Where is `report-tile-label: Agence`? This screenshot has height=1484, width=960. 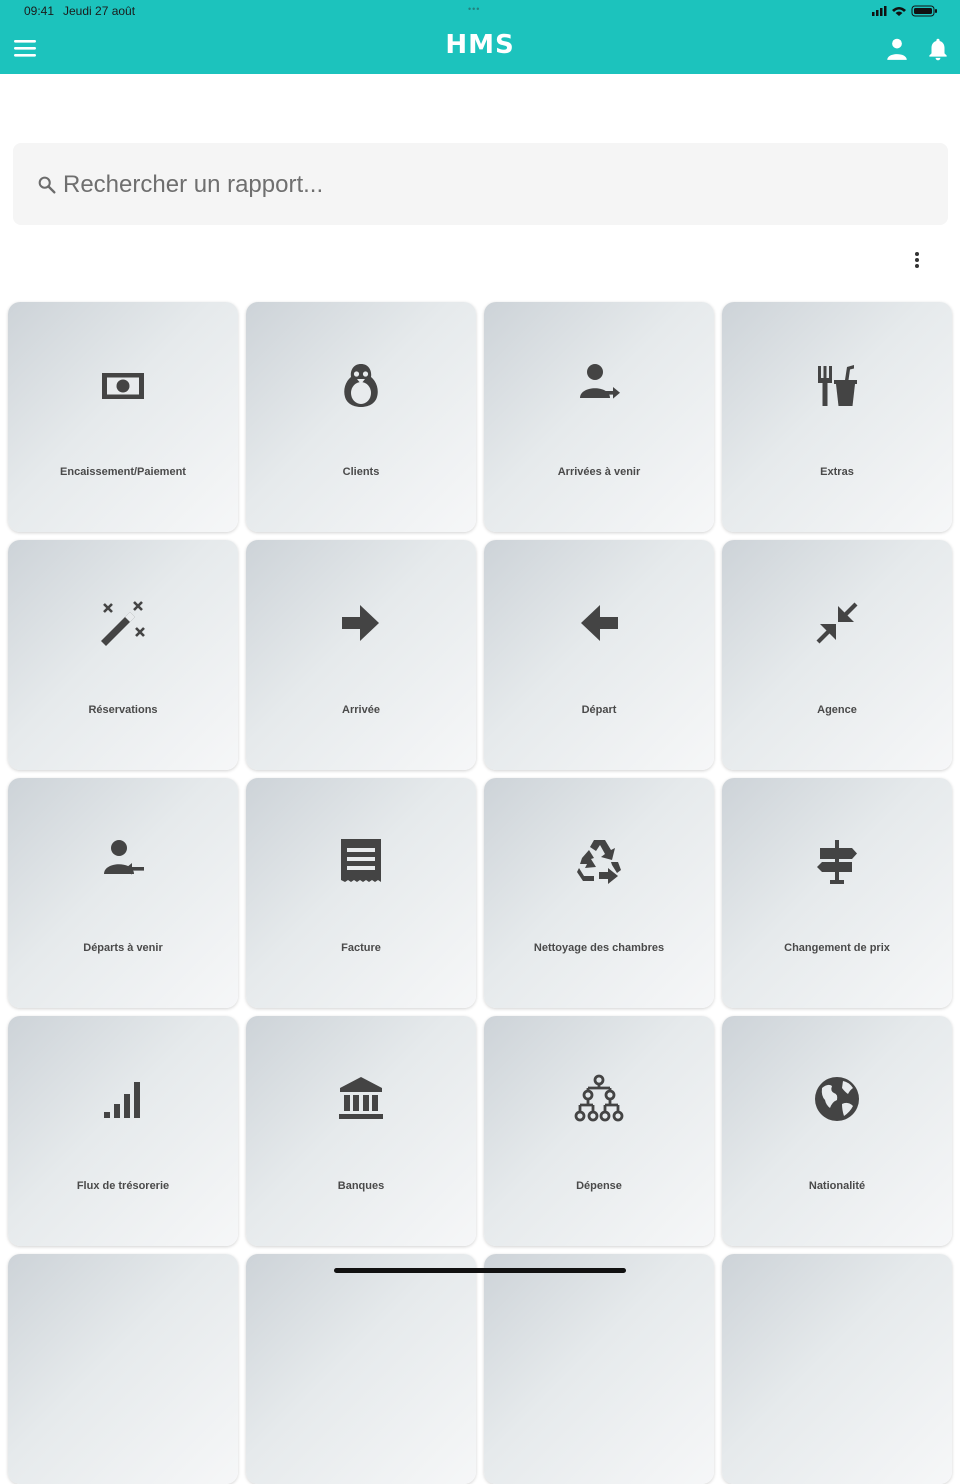
report-tile-label: Agence is located at coordinates (837, 710).